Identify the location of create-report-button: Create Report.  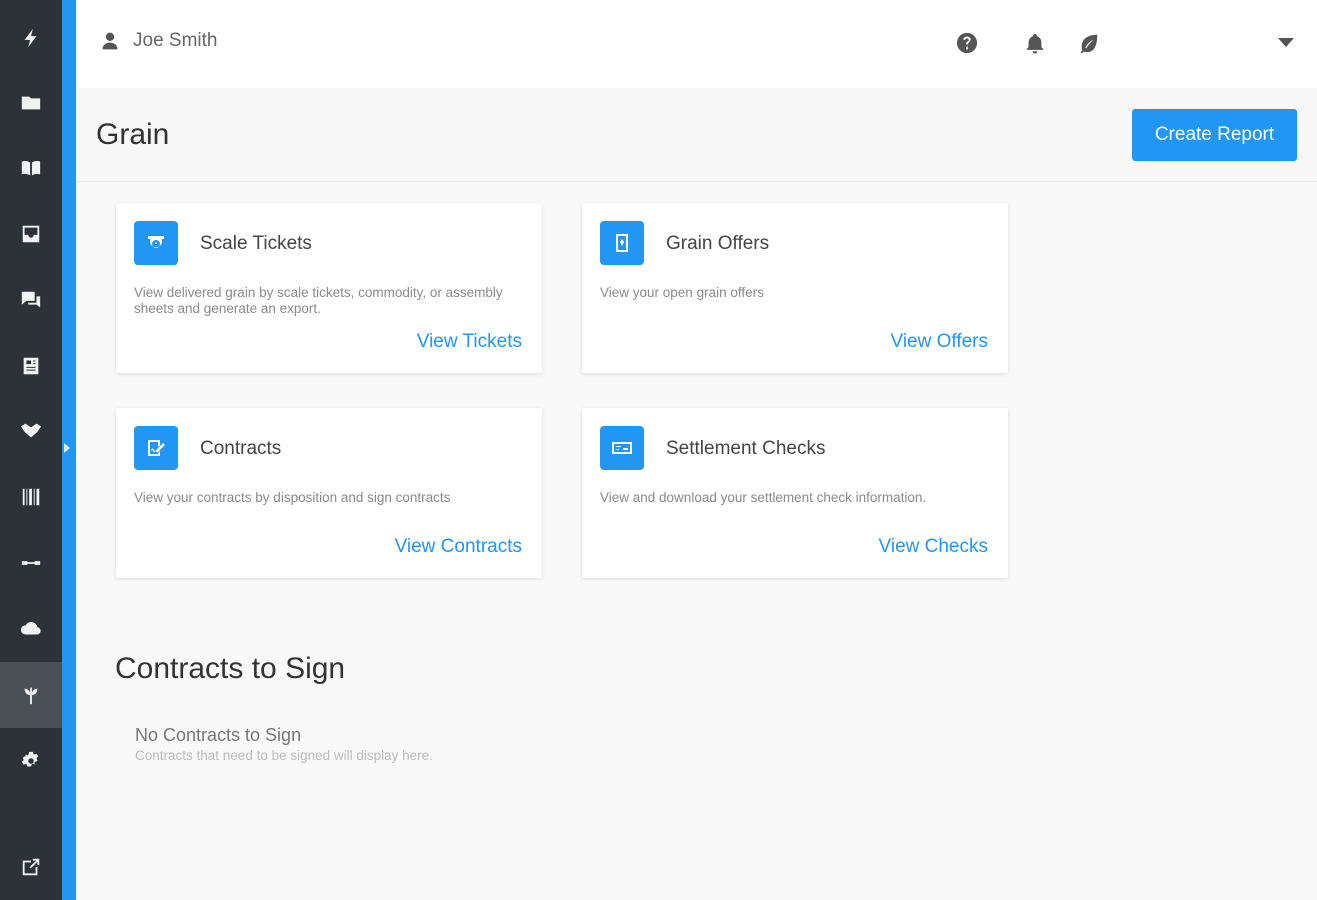
(1214, 135).